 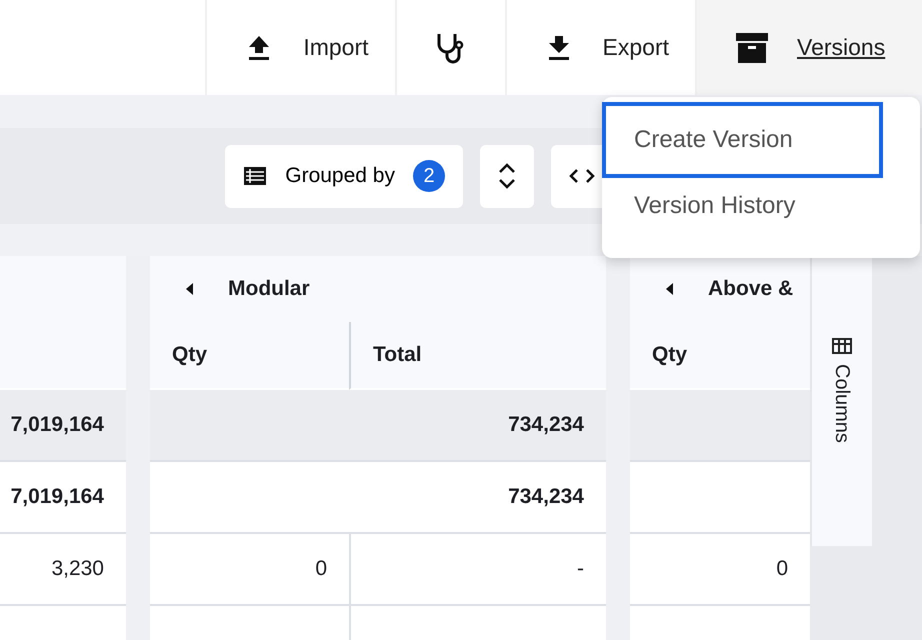 What do you see at coordinates (255, 176) in the screenshot?
I see `list-icon` at bounding box center [255, 176].